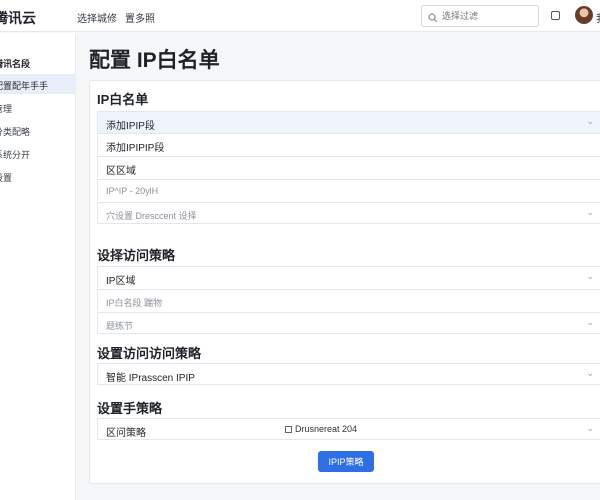  What do you see at coordinates (154, 60) in the screenshot?
I see `page-title: 配置 IP白名单` at bounding box center [154, 60].